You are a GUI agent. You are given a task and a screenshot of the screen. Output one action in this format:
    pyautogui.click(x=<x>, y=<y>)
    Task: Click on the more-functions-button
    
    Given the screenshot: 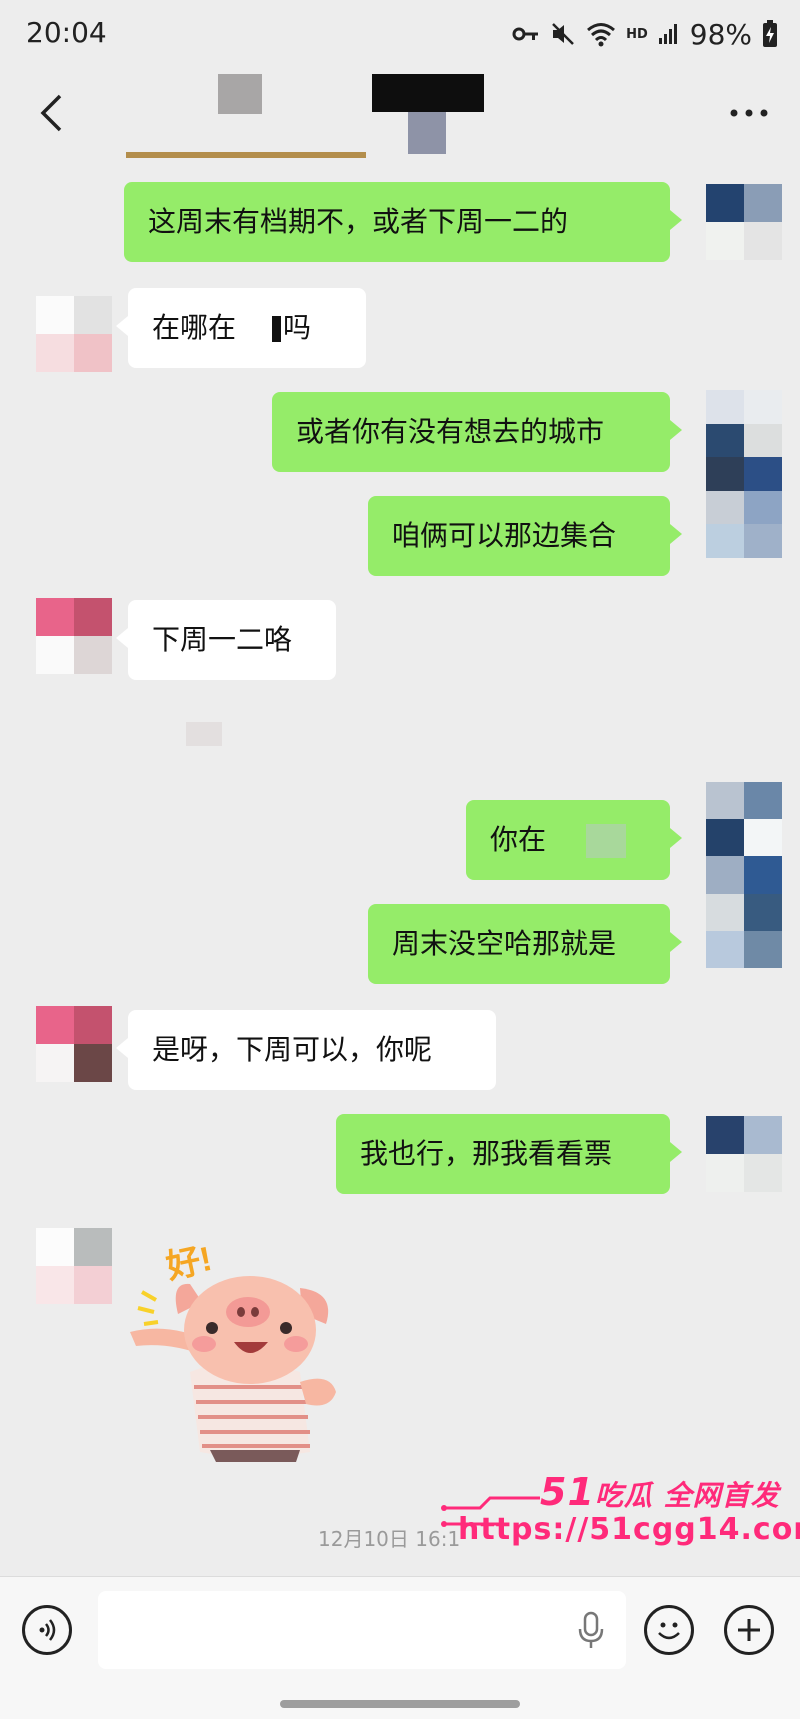 What is the action you would take?
    pyautogui.click(x=749, y=1630)
    